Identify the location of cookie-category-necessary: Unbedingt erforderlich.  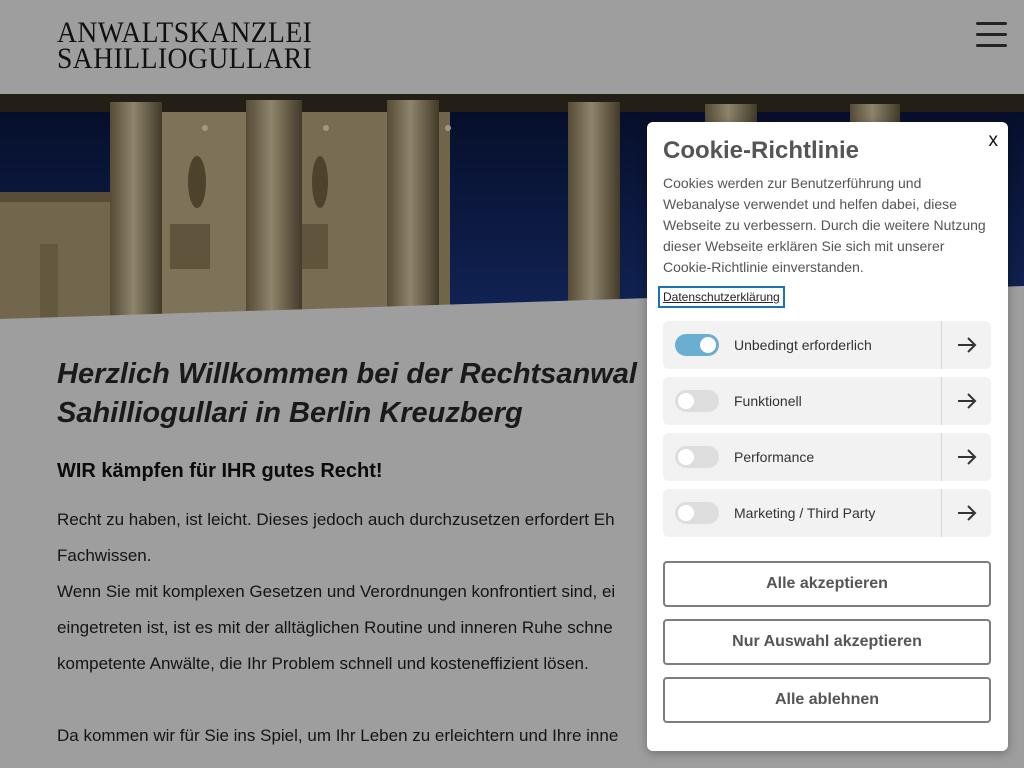
(827, 345).